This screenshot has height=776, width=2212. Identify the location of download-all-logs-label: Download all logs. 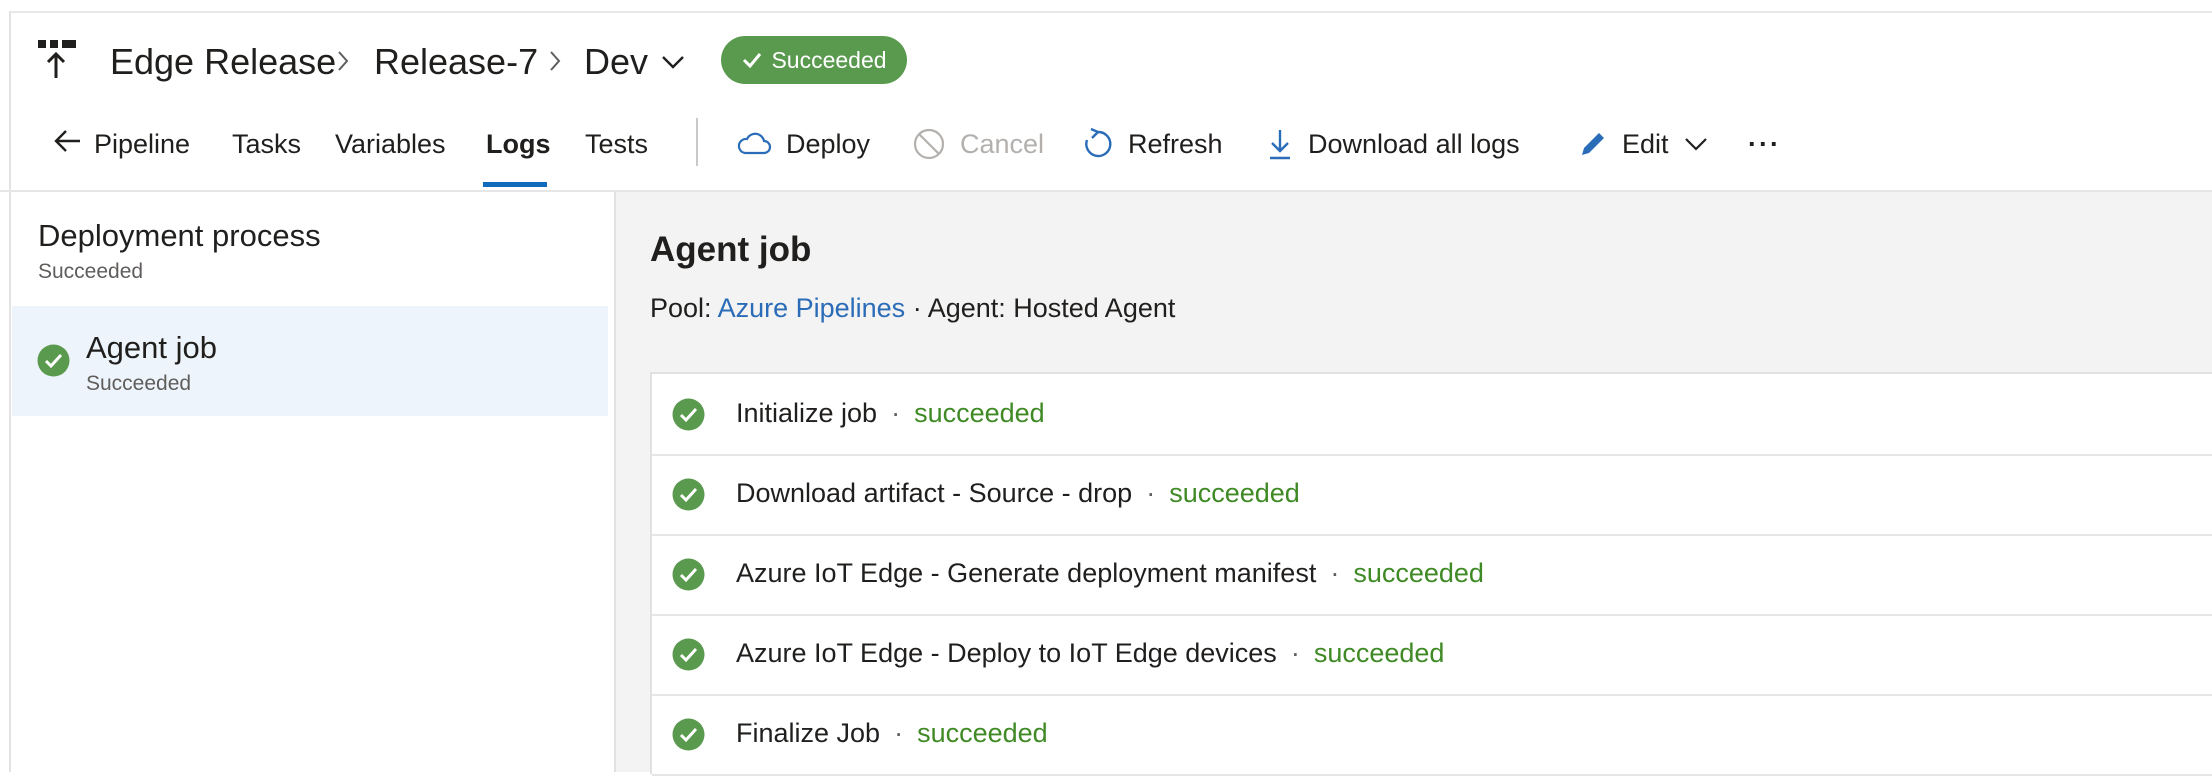
(1414, 144).